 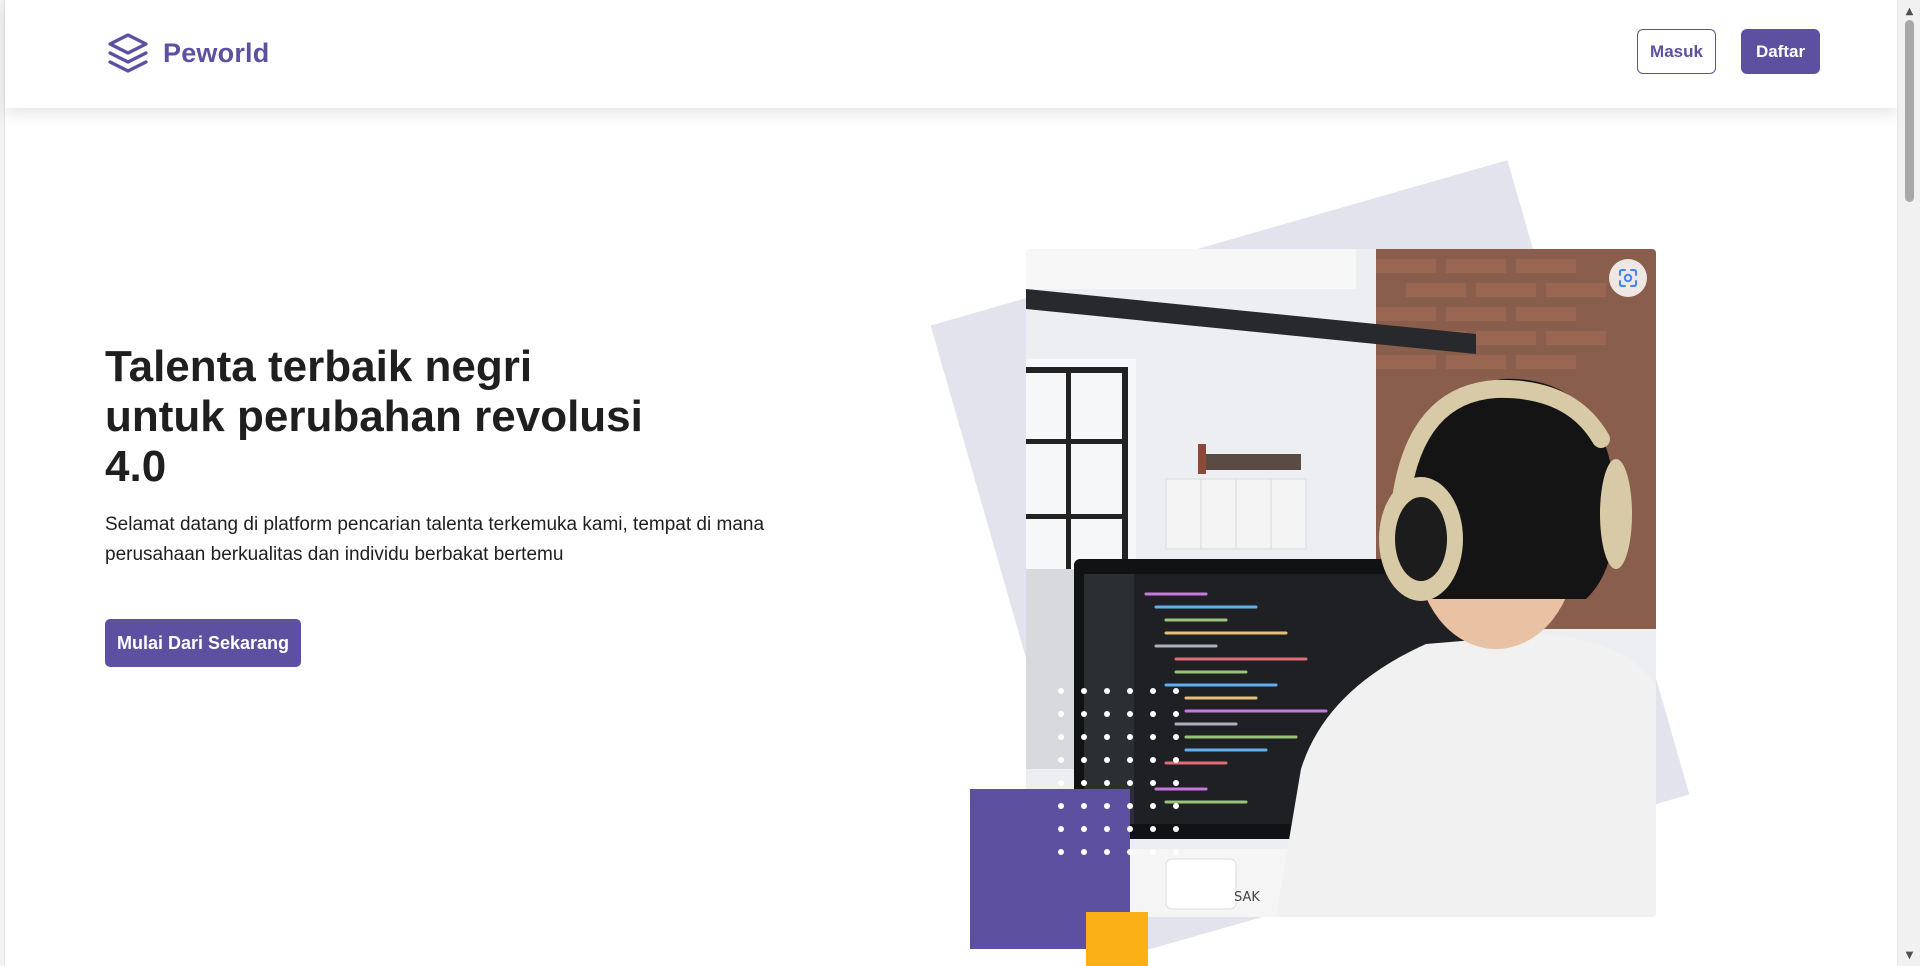 I want to click on window-edge, so click(x=2, y=483).